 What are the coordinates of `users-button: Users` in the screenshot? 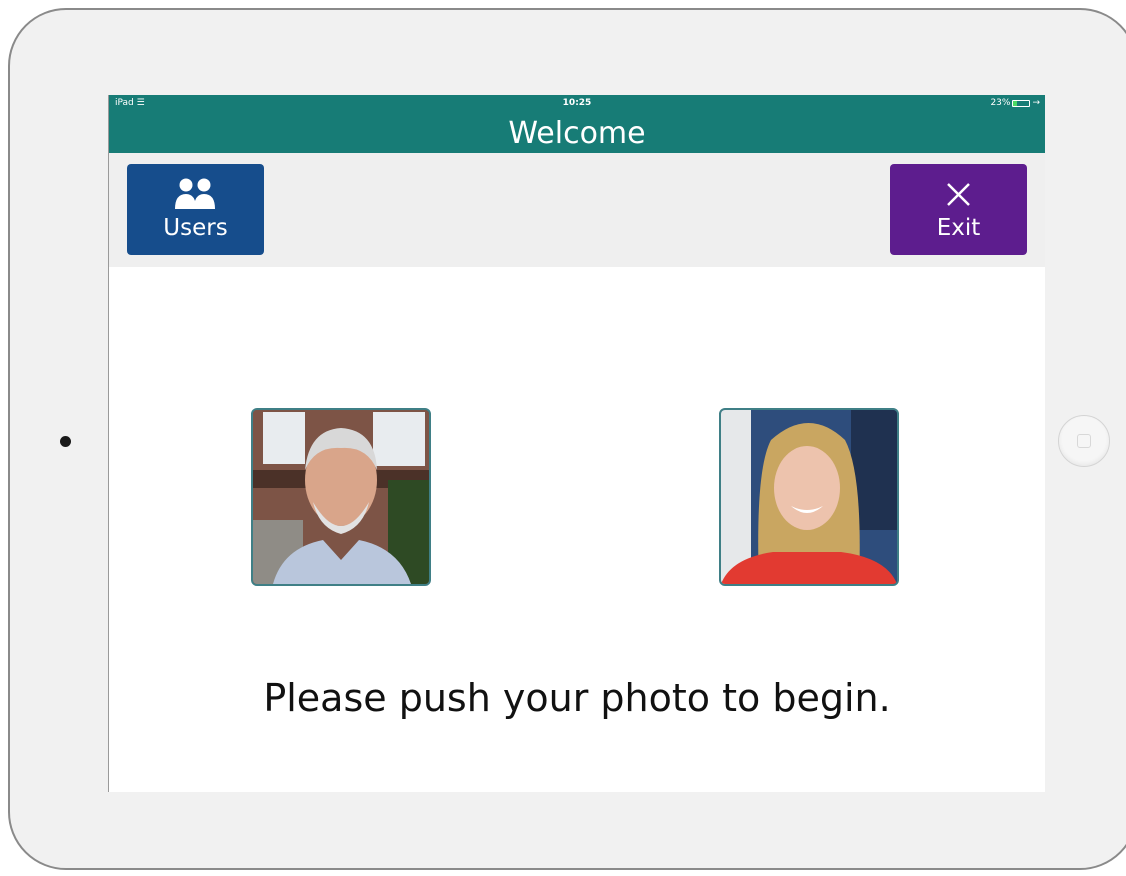 It's located at (195, 209).